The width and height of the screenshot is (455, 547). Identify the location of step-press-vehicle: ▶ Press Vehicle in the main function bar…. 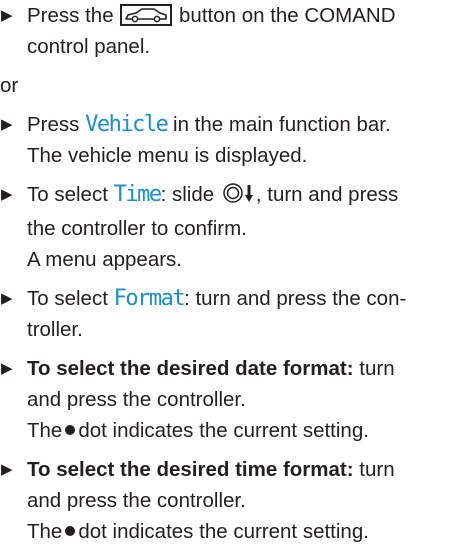
(227, 140).